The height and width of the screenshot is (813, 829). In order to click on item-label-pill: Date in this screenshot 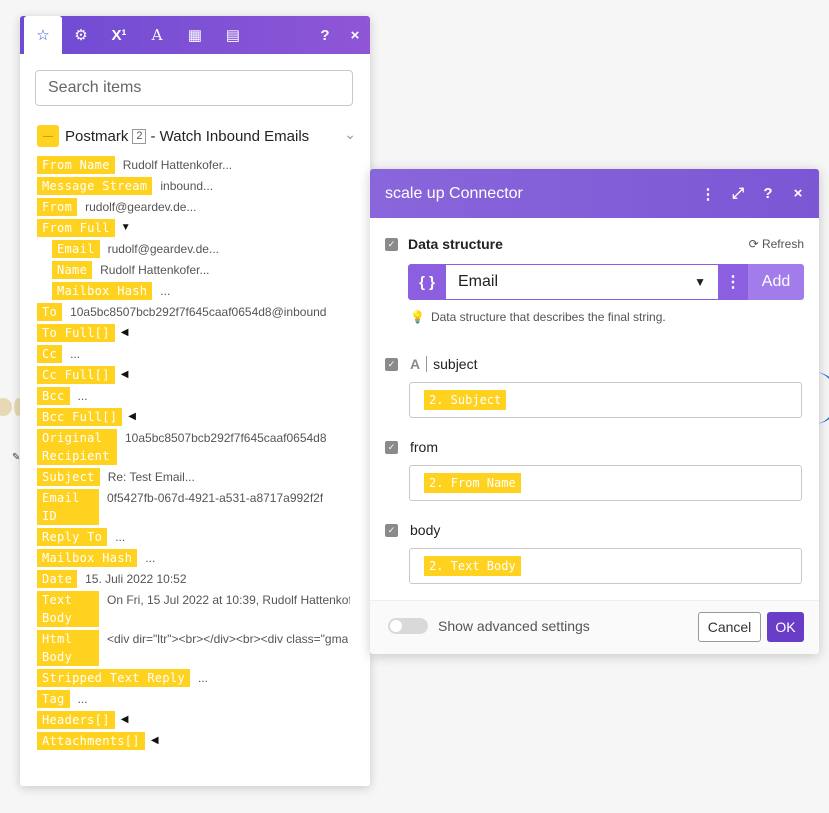, I will do `click(57, 579)`.